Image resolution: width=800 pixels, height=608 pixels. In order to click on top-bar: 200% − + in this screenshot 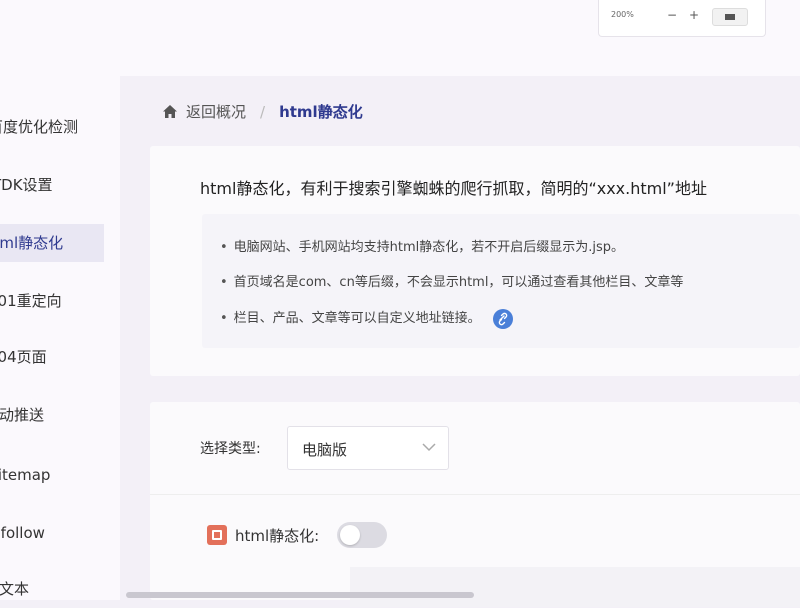, I will do `click(400, 38)`.